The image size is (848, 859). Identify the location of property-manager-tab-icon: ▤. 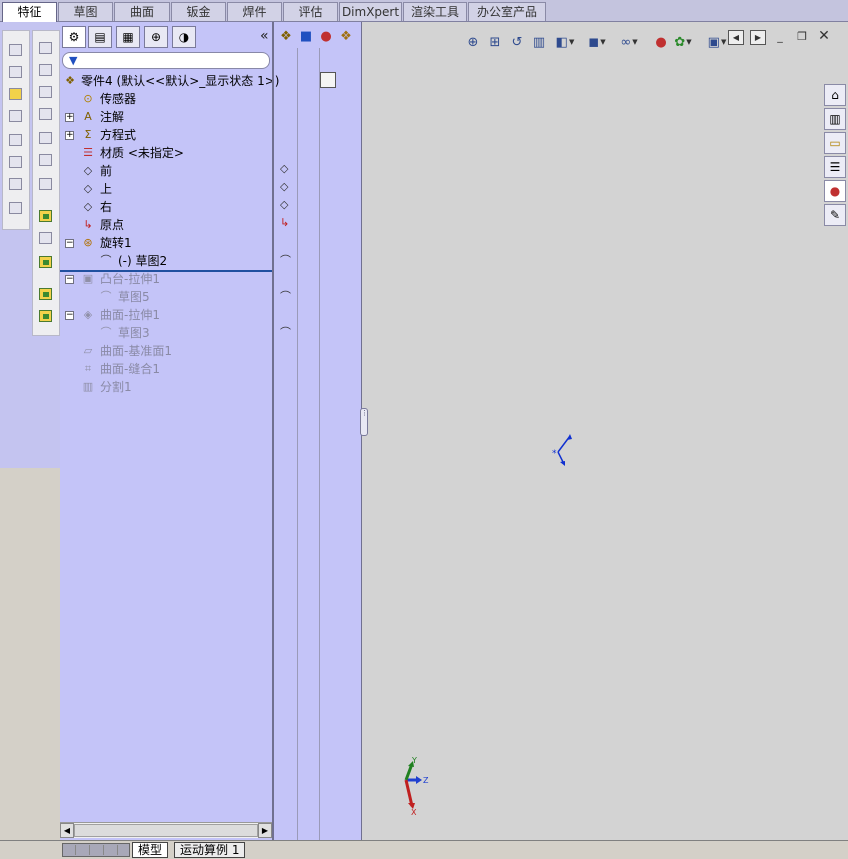
(100, 37).